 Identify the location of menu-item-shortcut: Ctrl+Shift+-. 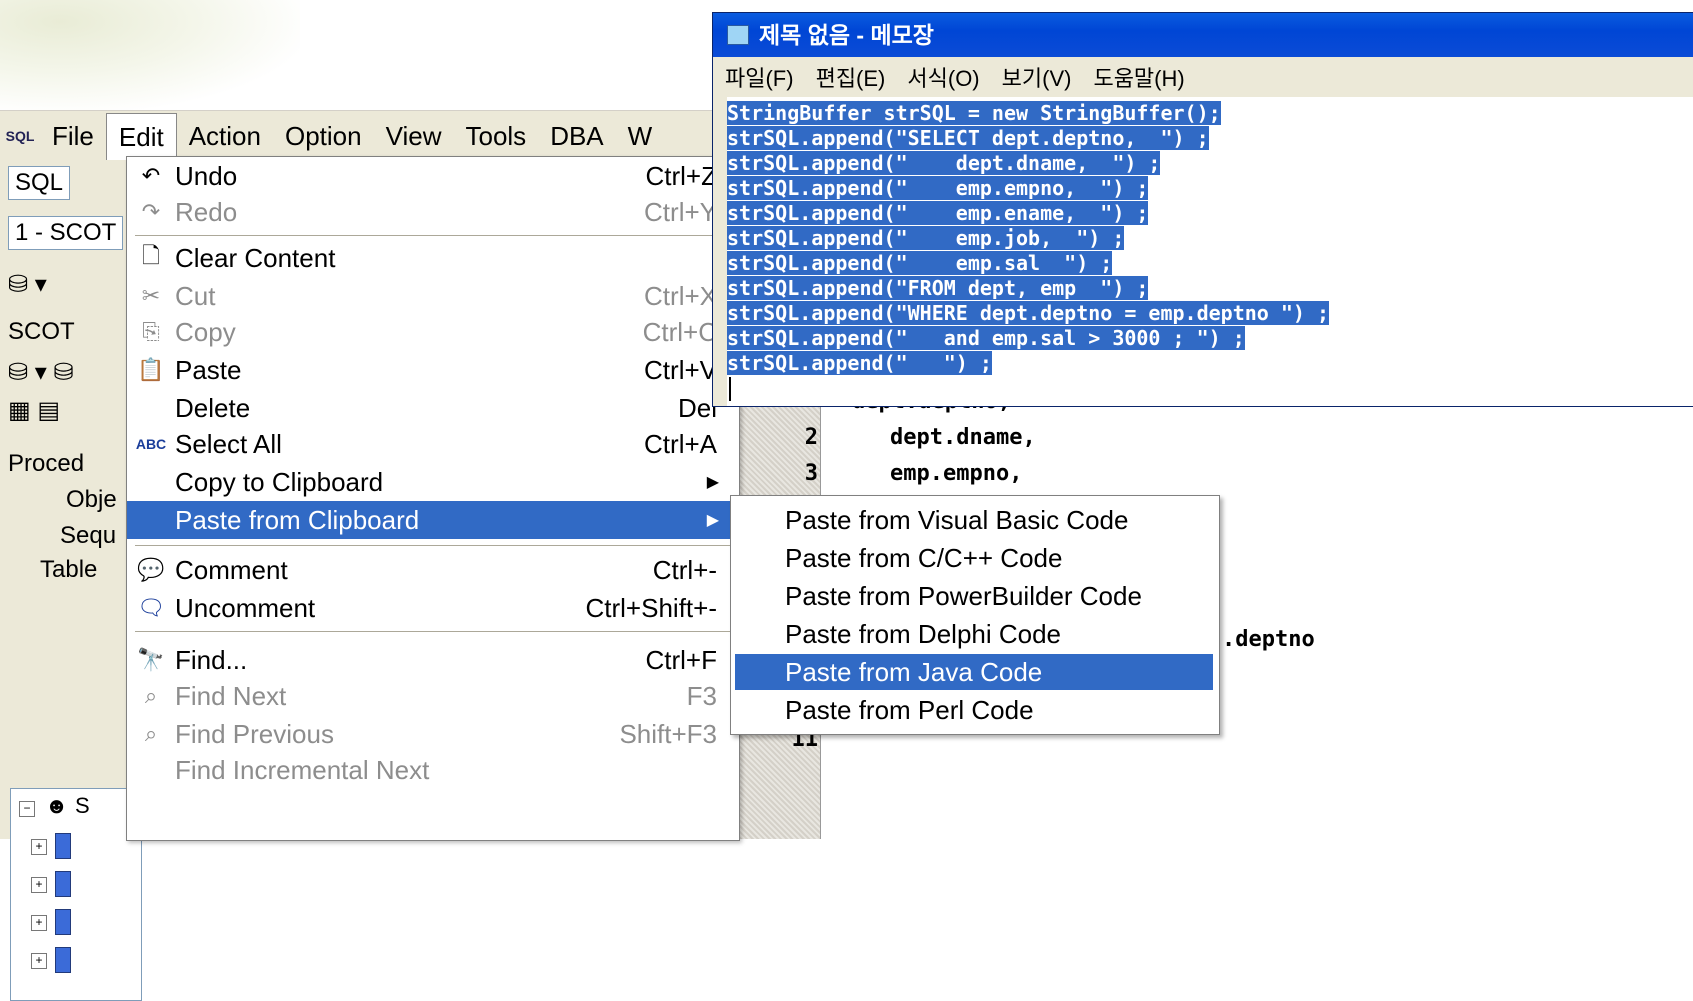
(651, 607).